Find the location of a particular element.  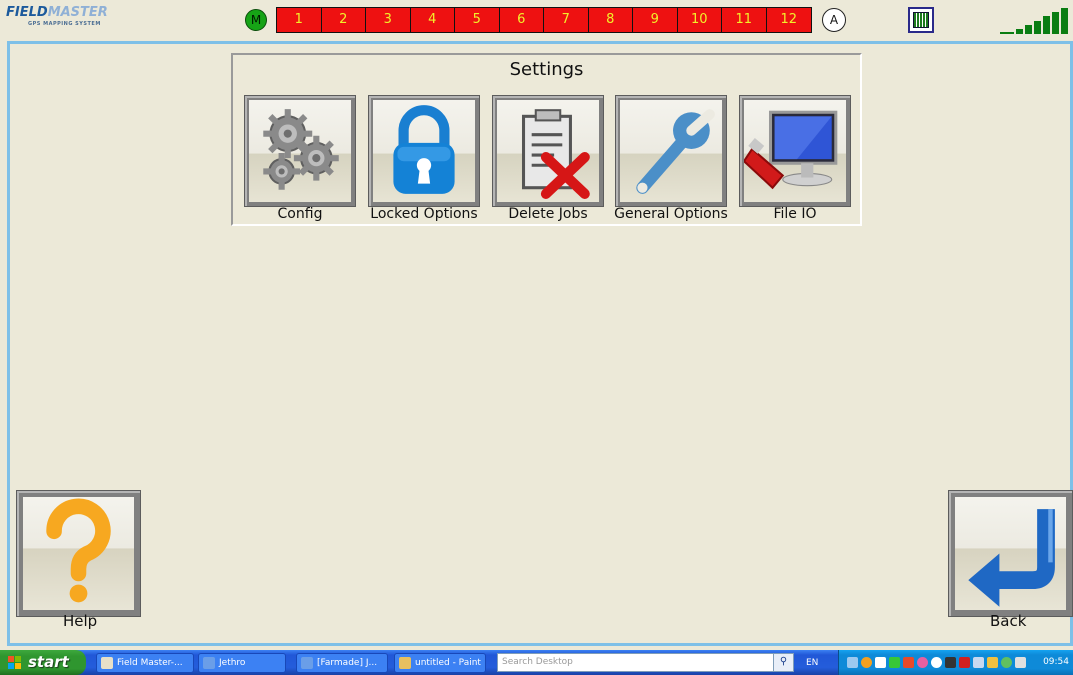

help-button is located at coordinates (78, 553).